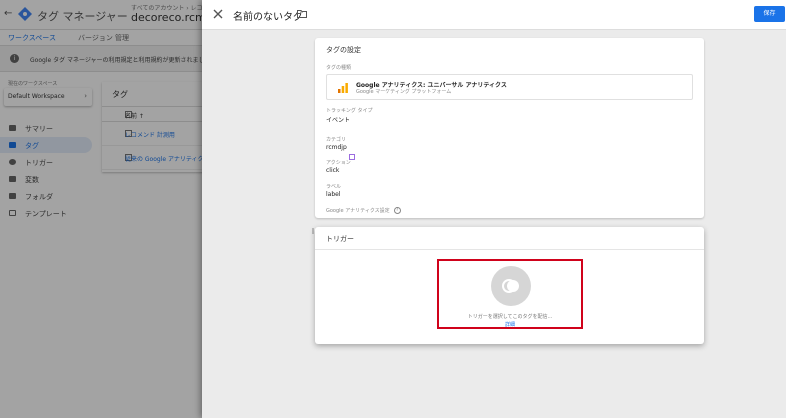  Describe the element at coordinates (302, 14) in the screenshot. I see `folder-icon` at that location.